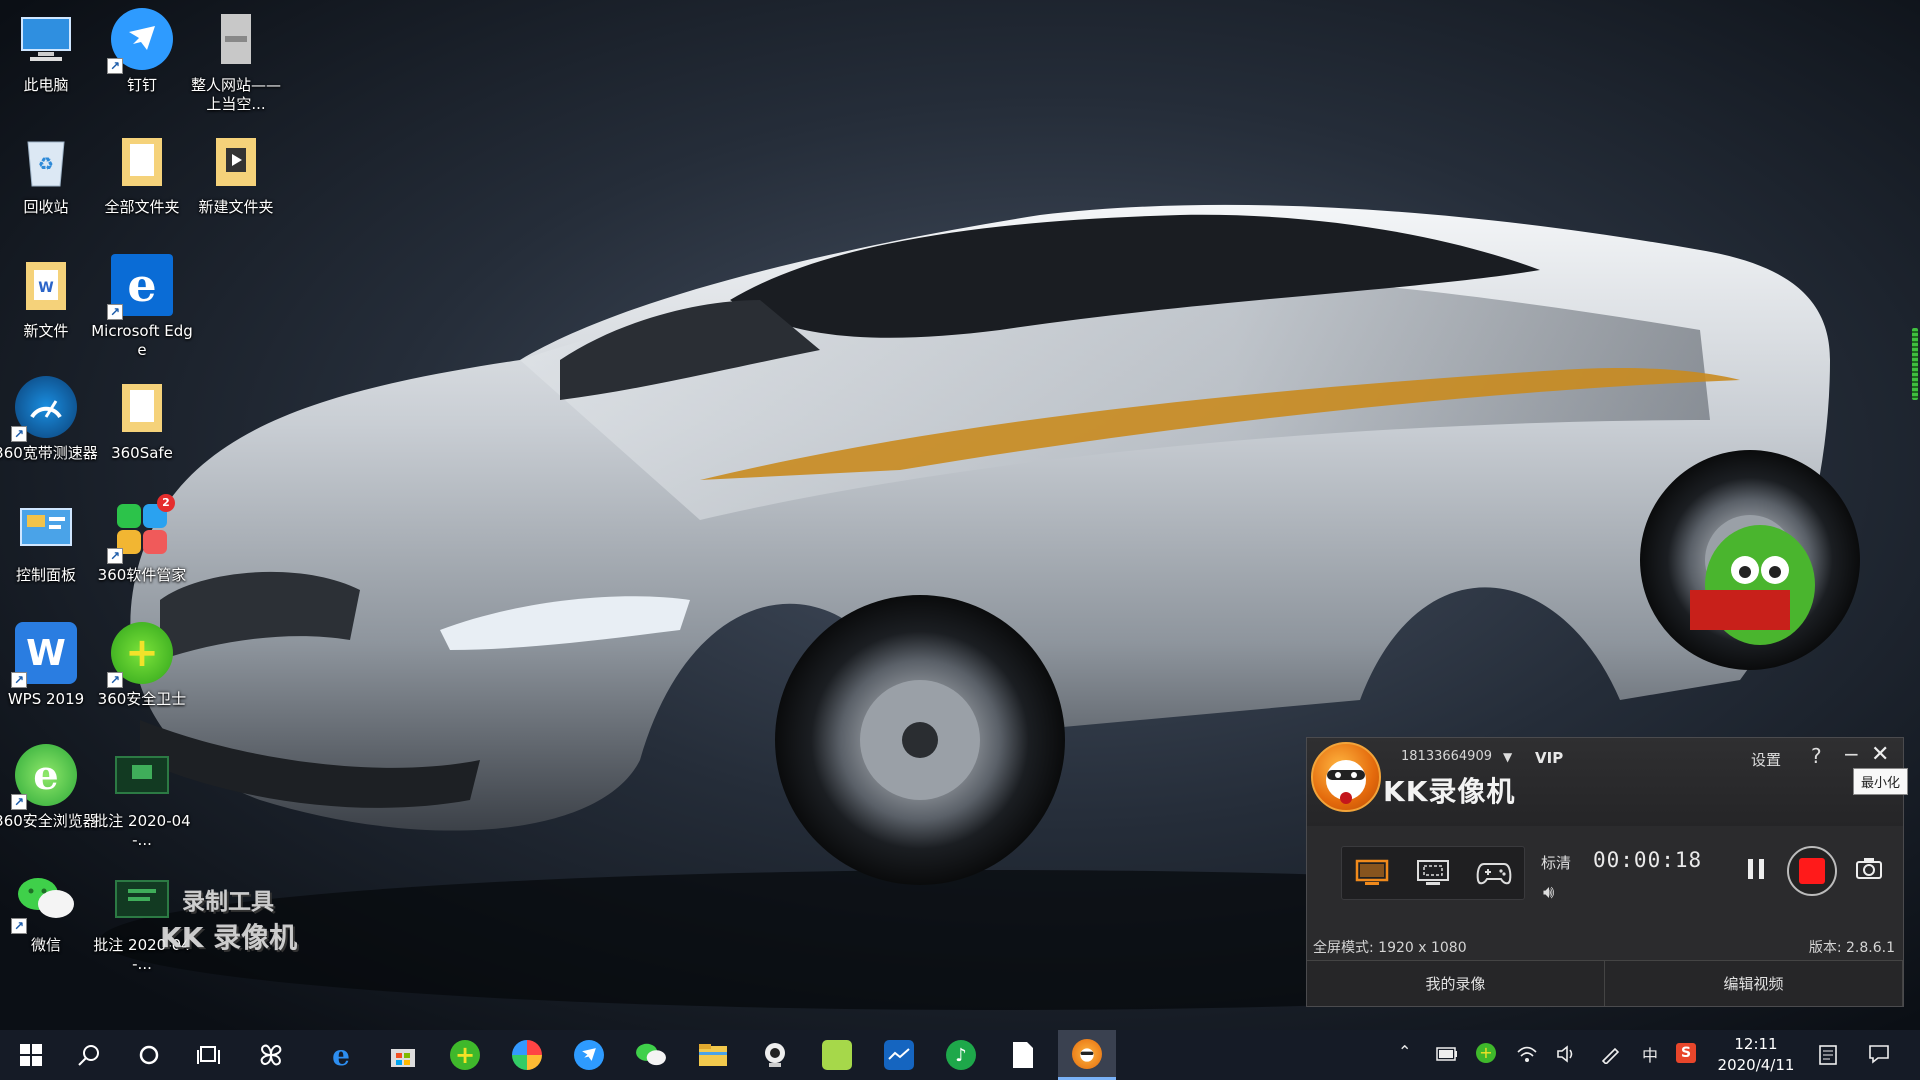  Describe the element at coordinates (46, 927) in the screenshot. I see `desktop-icon-wechat: ↗ 微信` at that location.